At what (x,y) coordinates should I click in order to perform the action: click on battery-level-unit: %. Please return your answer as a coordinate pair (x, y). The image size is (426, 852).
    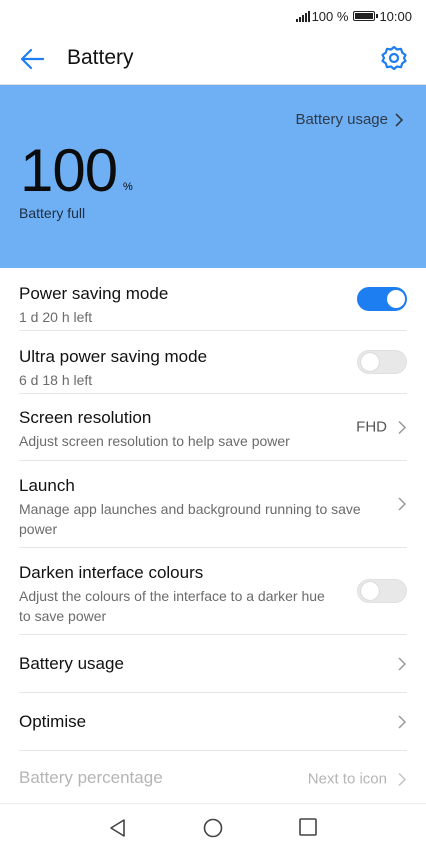
    Looking at the image, I should click on (128, 187).